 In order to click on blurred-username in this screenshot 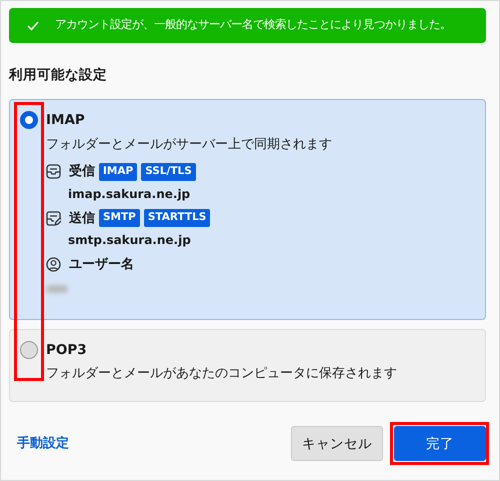, I will do `click(57, 288)`.